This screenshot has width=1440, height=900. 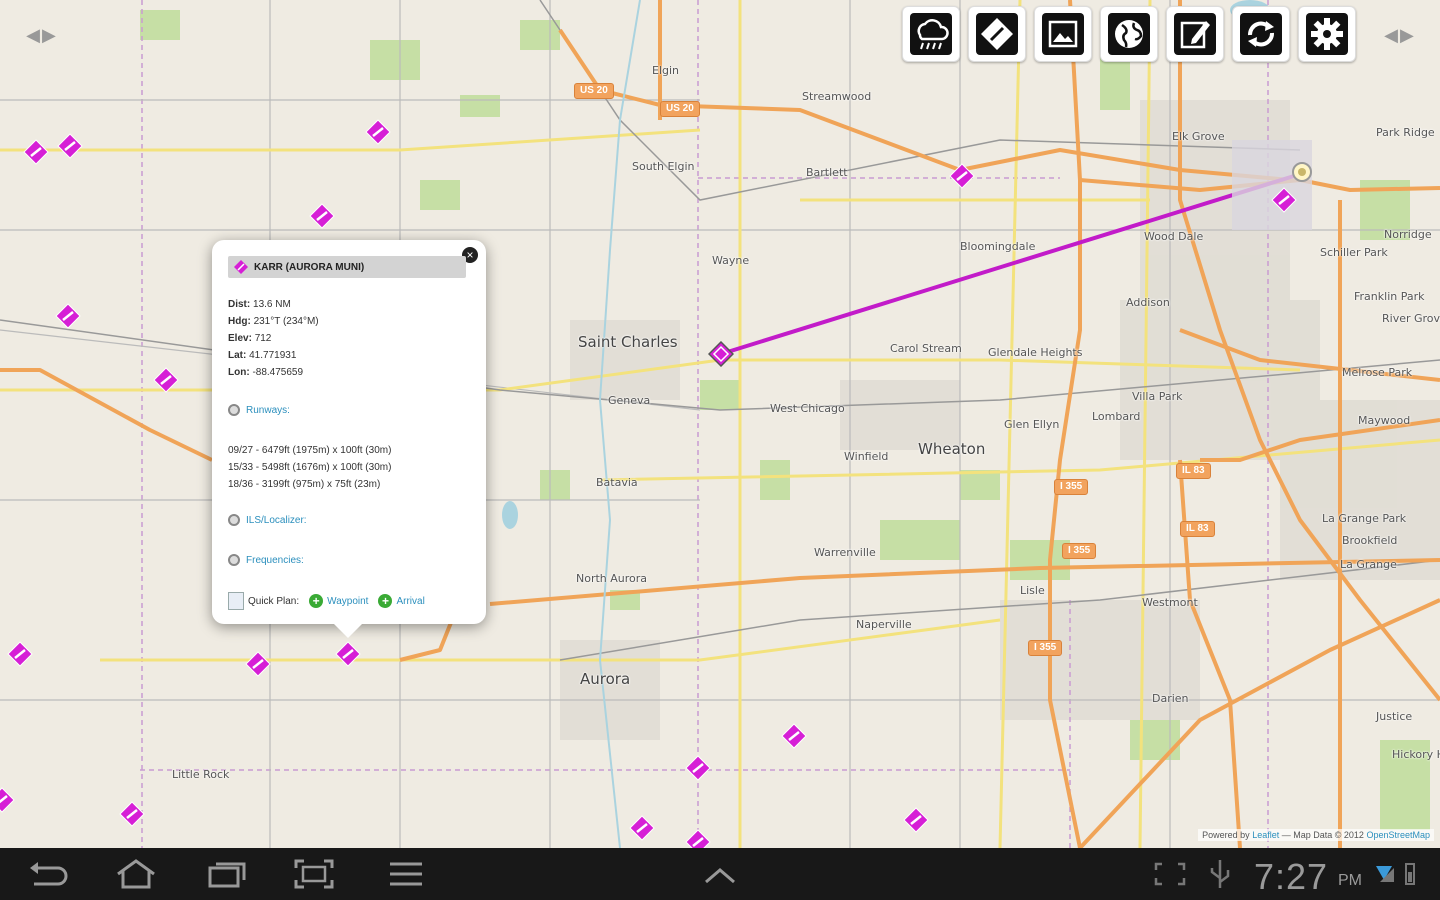 I want to click on place-label: Saint Charles, so click(x=628, y=342).